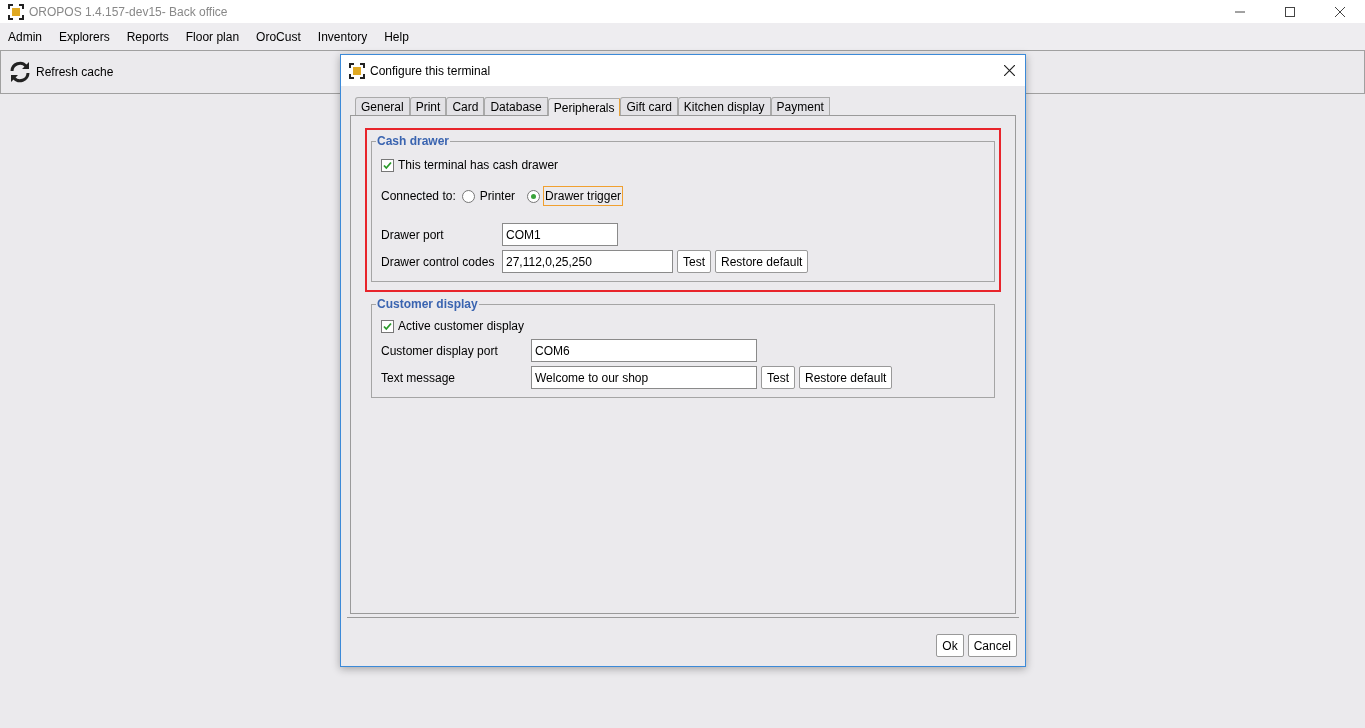  Describe the element at coordinates (147, 36) in the screenshot. I see `menu-item: Reports` at that location.